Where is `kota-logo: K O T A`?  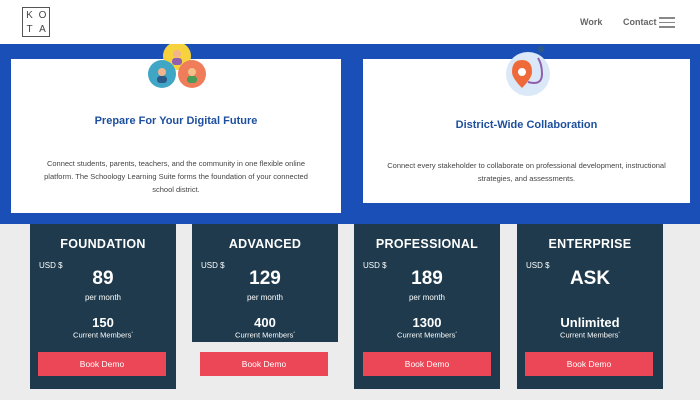
kota-logo: K O T A is located at coordinates (36, 22).